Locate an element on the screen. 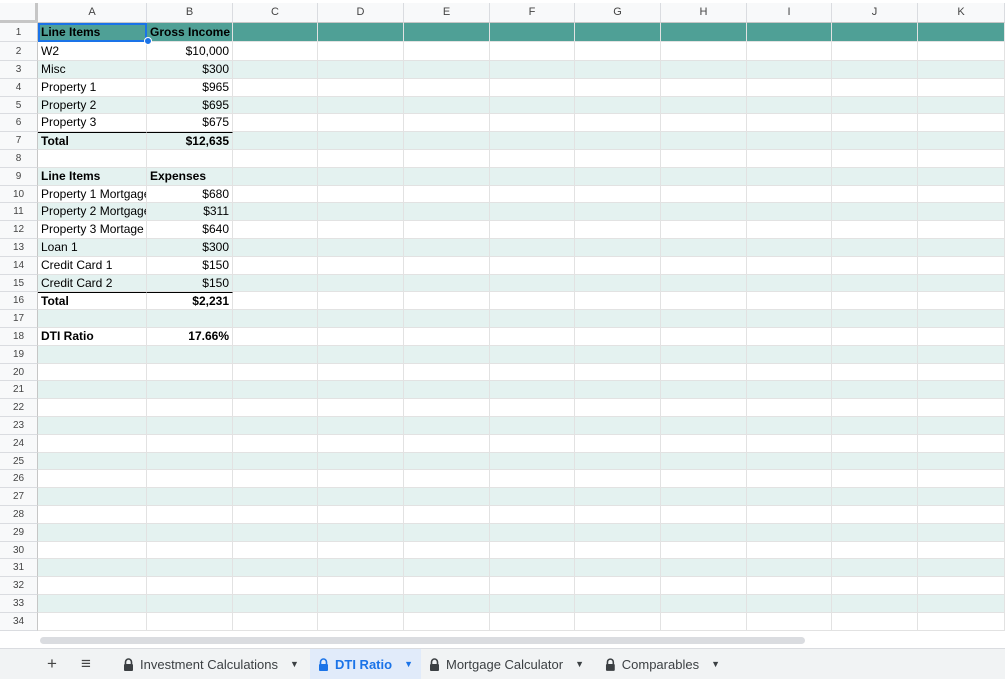 Image resolution: width=1005 pixels, height=679 pixels. cell-b16: $2,231 is located at coordinates (190, 301).